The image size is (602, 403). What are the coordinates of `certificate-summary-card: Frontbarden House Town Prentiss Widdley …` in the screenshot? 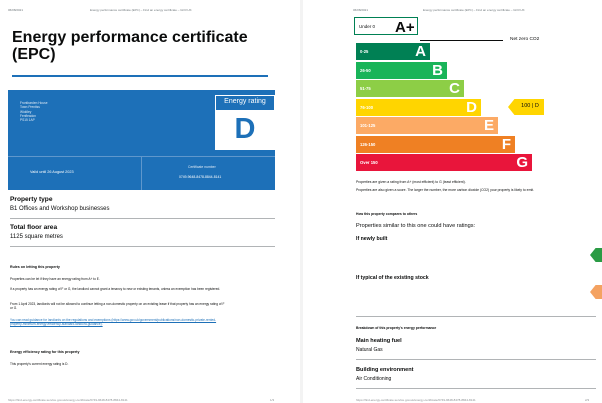 It's located at (141, 140).